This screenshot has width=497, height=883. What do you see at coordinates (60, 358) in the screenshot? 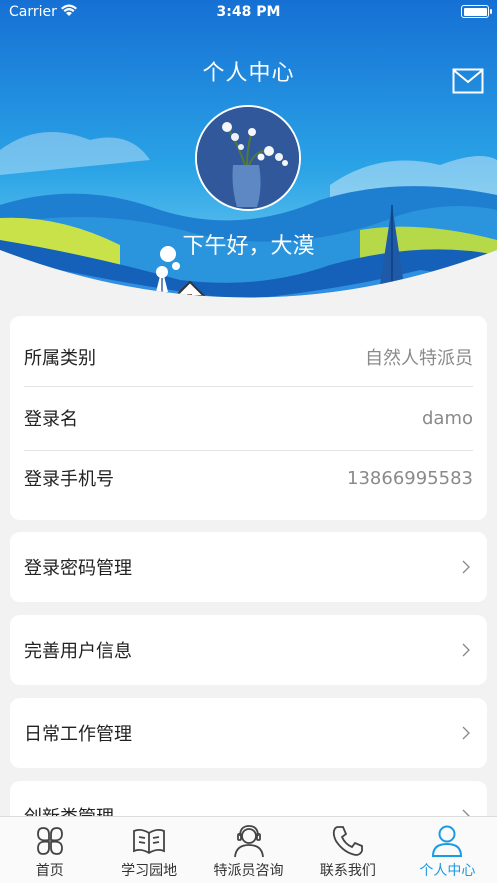
I see `category-label: 所属类别` at bounding box center [60, 358].